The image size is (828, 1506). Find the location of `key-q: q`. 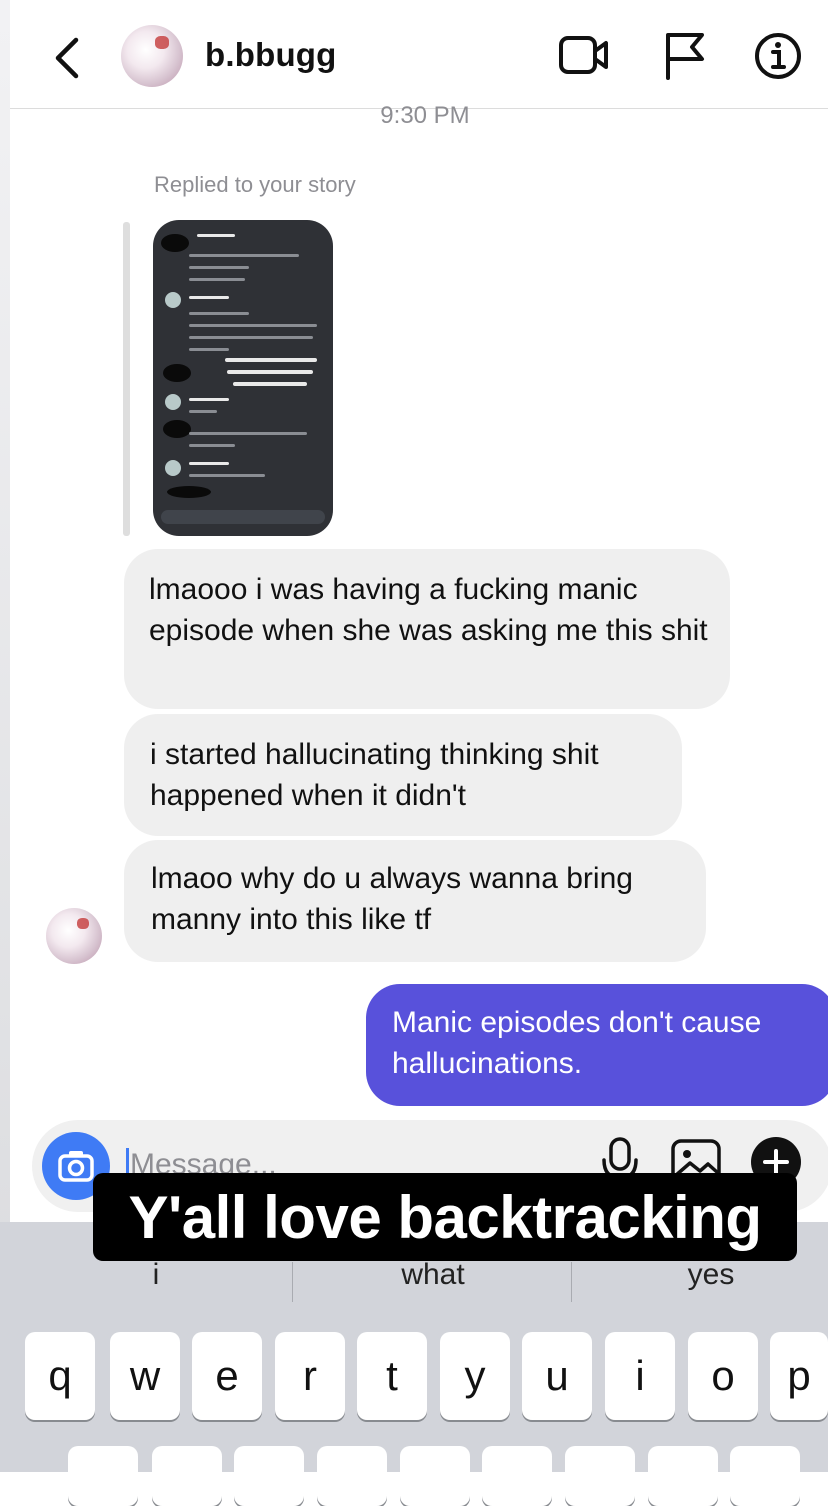

key-q: q is located at coordinates (60, 1376).